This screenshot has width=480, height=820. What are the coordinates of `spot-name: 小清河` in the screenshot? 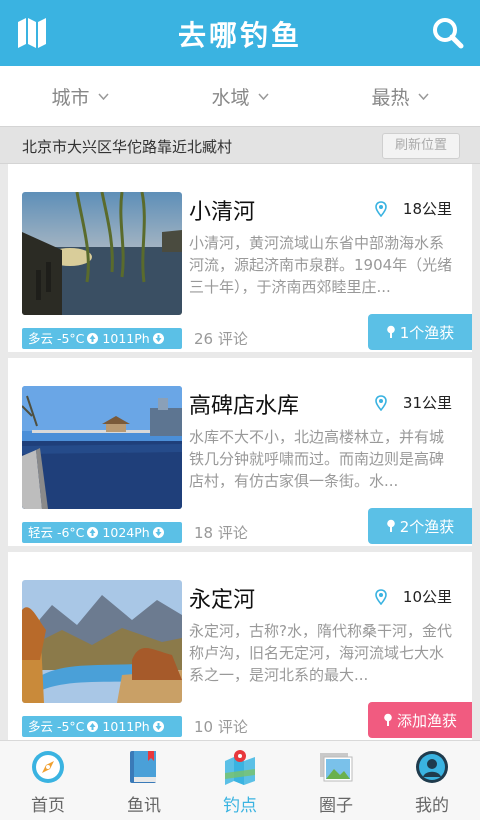 It's located at (222, 212).